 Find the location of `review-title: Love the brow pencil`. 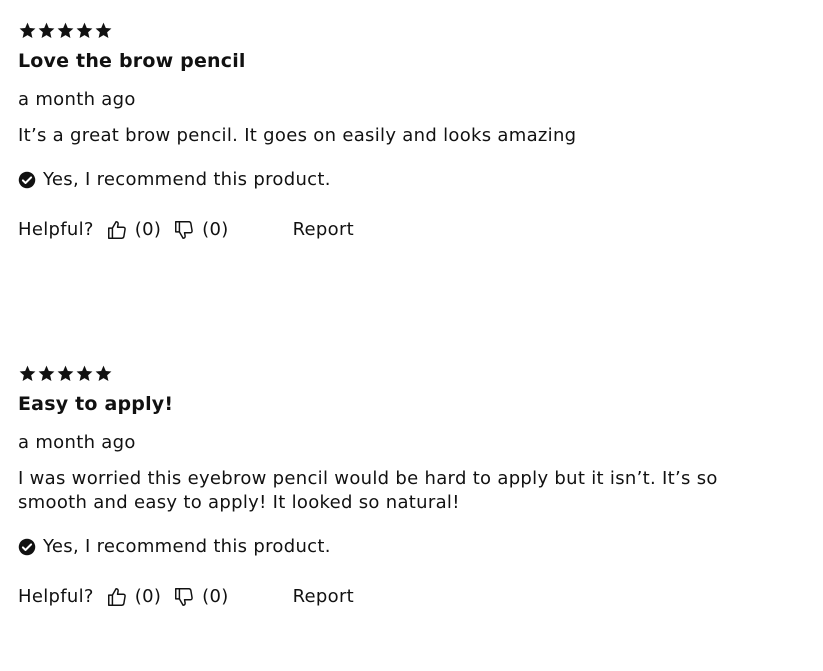

review-title: Love the brow pencil is located at coordinates (132, 61).